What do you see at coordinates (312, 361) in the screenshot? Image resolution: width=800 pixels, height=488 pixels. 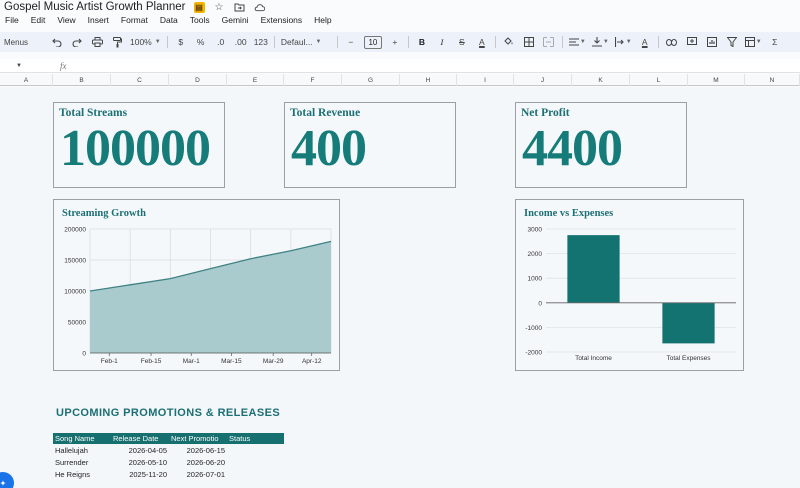 I see `x-tick-label: Apr-12` at bounding box center [312, 361].